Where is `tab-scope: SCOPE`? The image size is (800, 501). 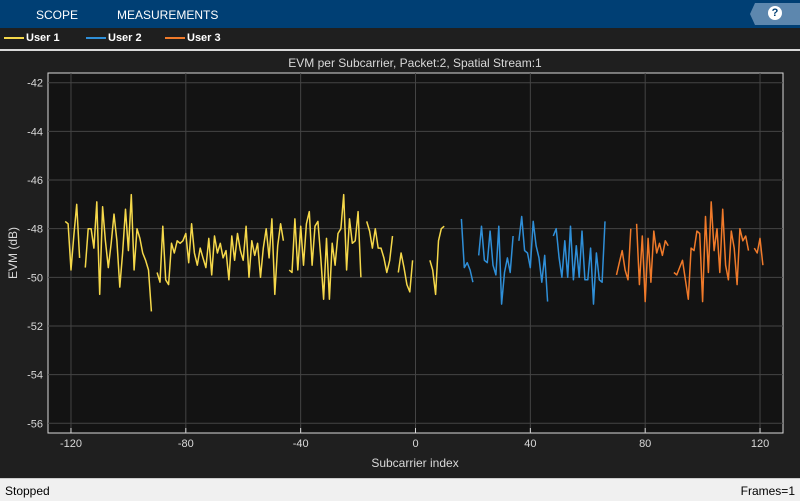
tab-scope: SCOPE is located at coordinates (57, 15).